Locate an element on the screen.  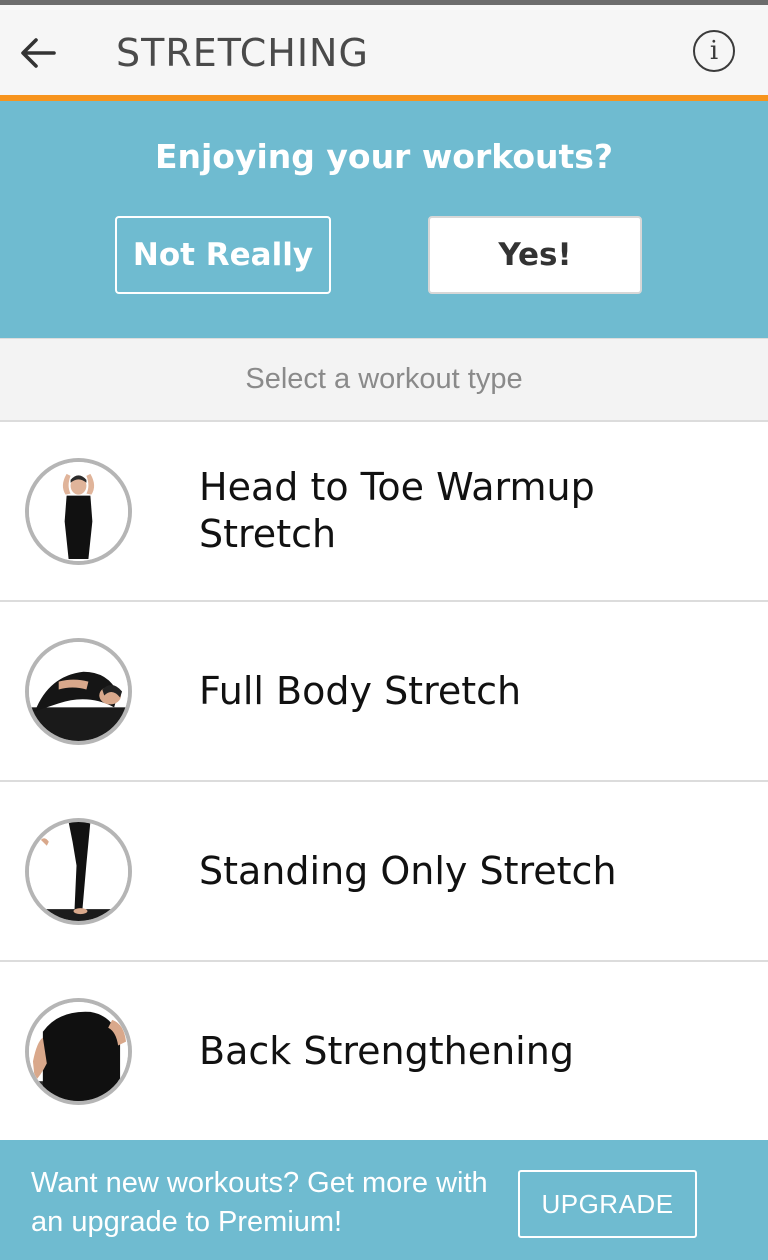
full-body-thumbnail is located at coordinates (78, 691).